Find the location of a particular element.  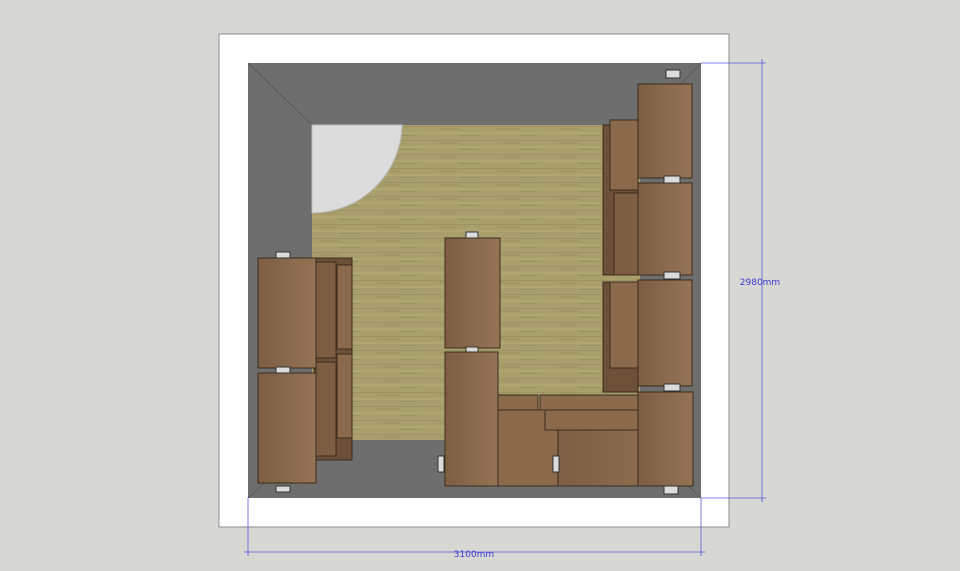

depth-dimension-label: 2980mm is located at coordinates (760, 283).